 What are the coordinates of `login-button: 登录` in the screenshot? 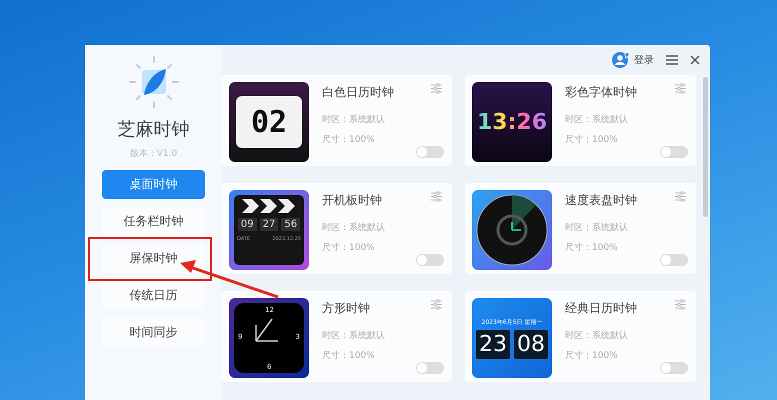 It's located at (633, 60).